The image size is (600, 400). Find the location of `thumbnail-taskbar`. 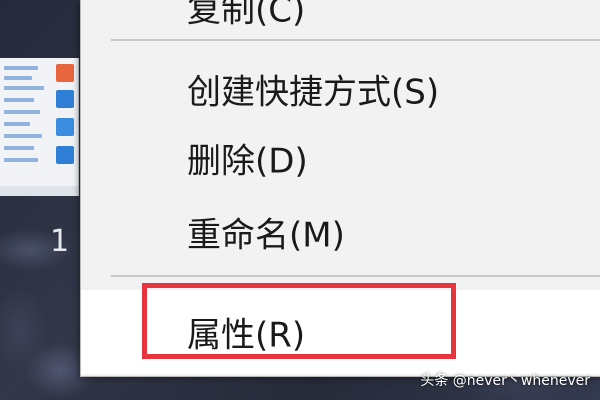

thumbnail-taskbar is located at coordinates (39, 191).